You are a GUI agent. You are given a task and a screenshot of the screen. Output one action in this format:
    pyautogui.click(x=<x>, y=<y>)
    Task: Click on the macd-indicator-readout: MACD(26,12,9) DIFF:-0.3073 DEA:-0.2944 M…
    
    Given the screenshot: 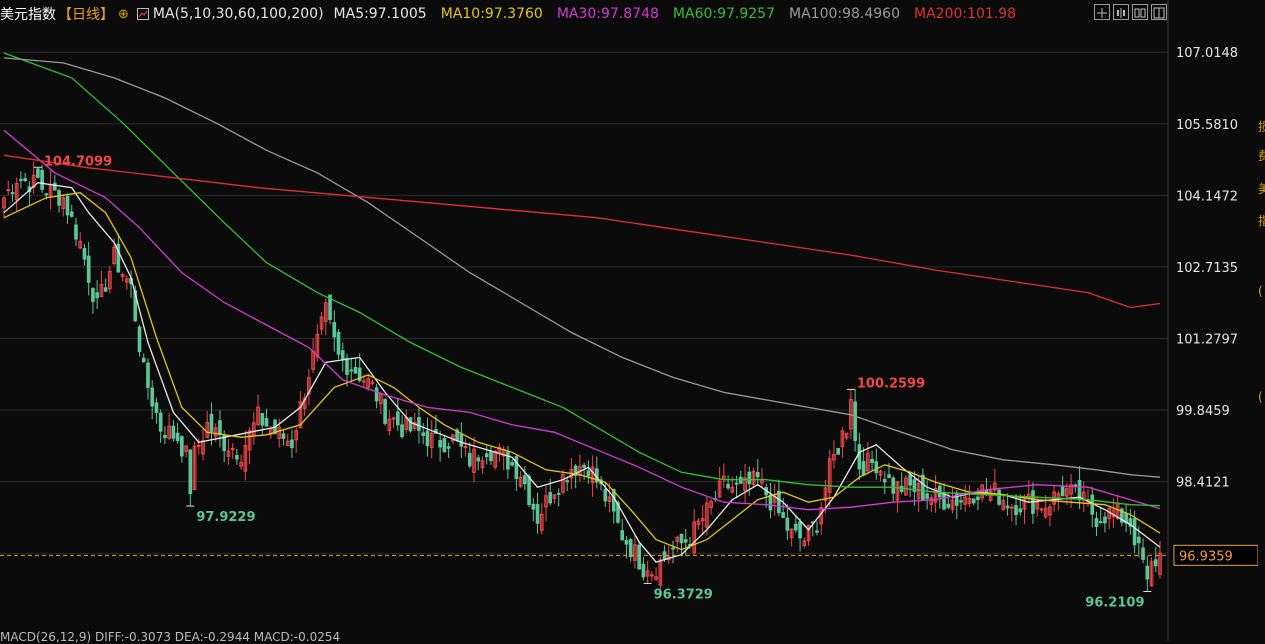 What is the action you would take?
    pyautogui.click(x=170, y=637)
    